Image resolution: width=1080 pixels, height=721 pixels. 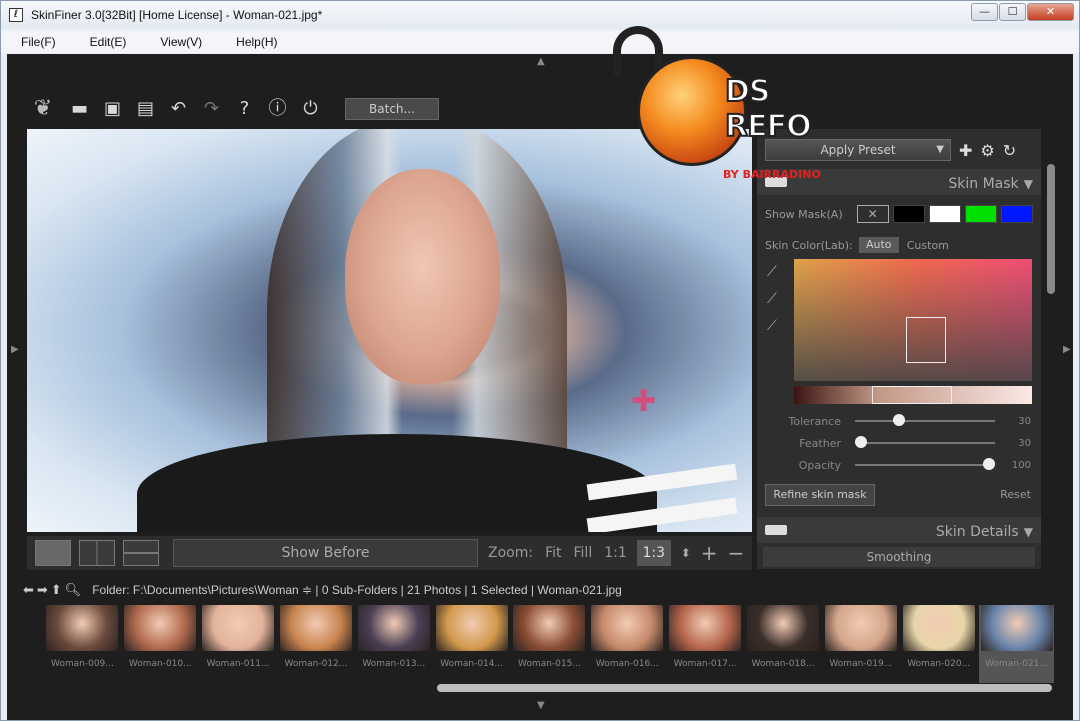 I want to click on mask-green-swatch, so click(x=980, y=214).